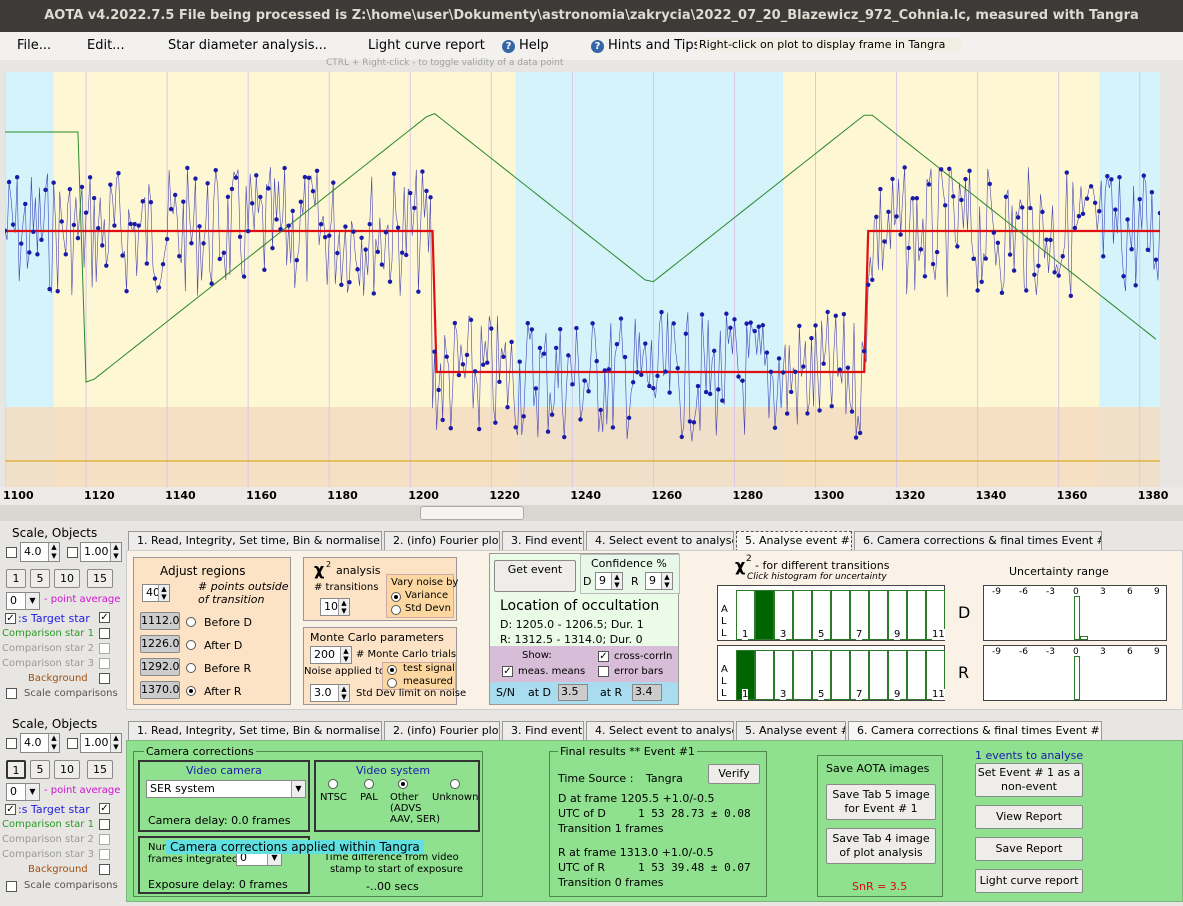 The image size is (1183, 906). I want to click on variance-radio, so click(396, 597).